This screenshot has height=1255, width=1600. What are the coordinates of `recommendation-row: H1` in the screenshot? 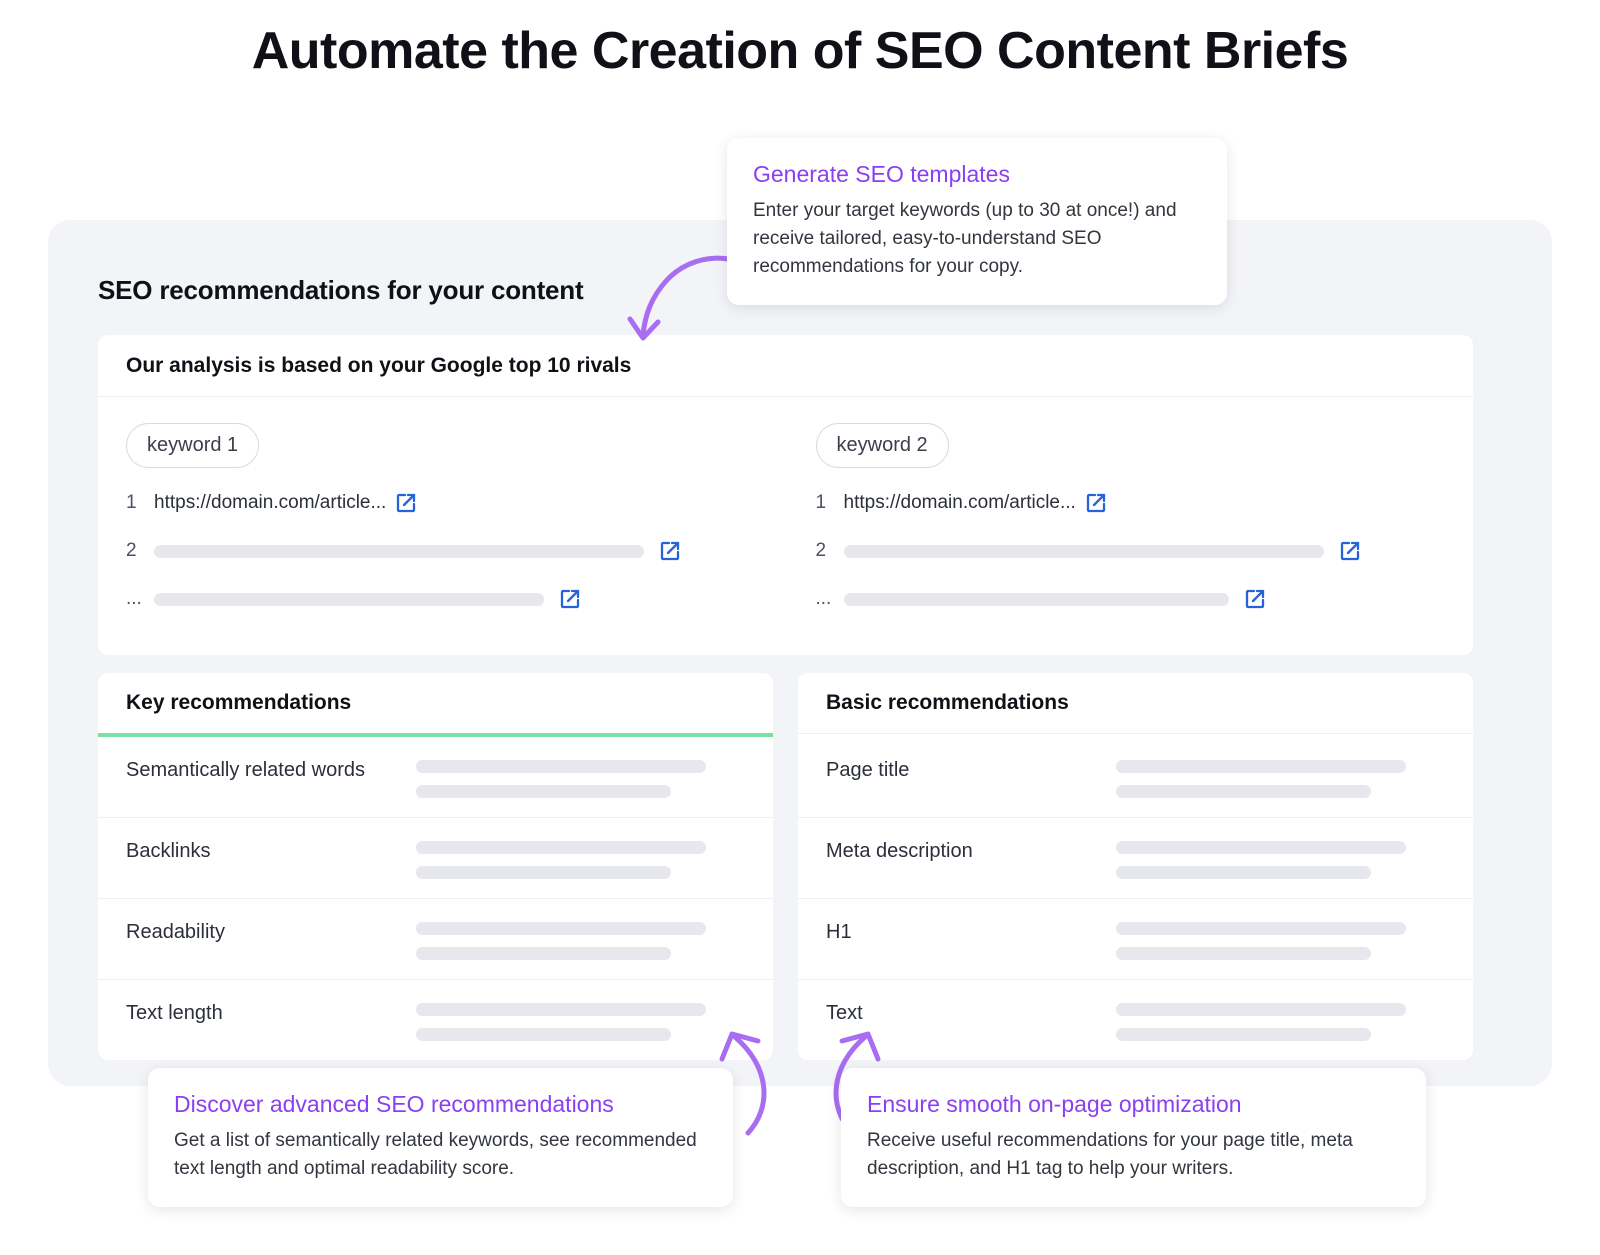 It's located at (1135, 939).